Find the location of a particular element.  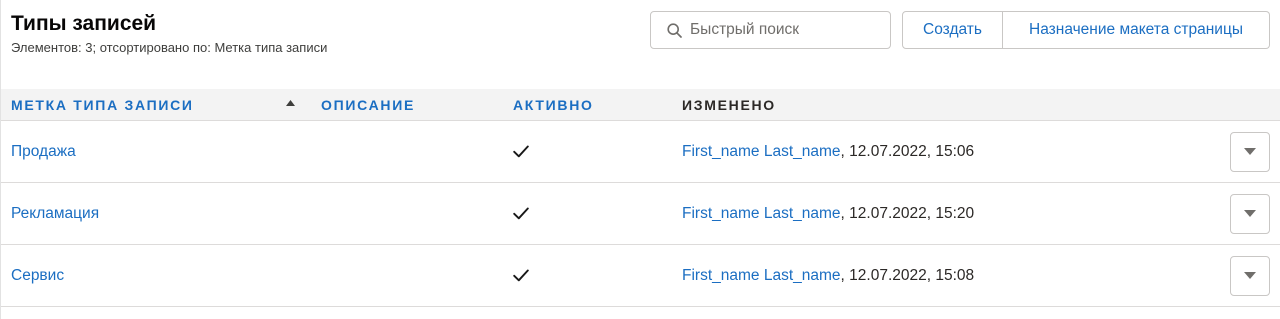

modified-cell: First_name Last_name, 12.07.2022, 15:20 is located at coordinates (945, 213).